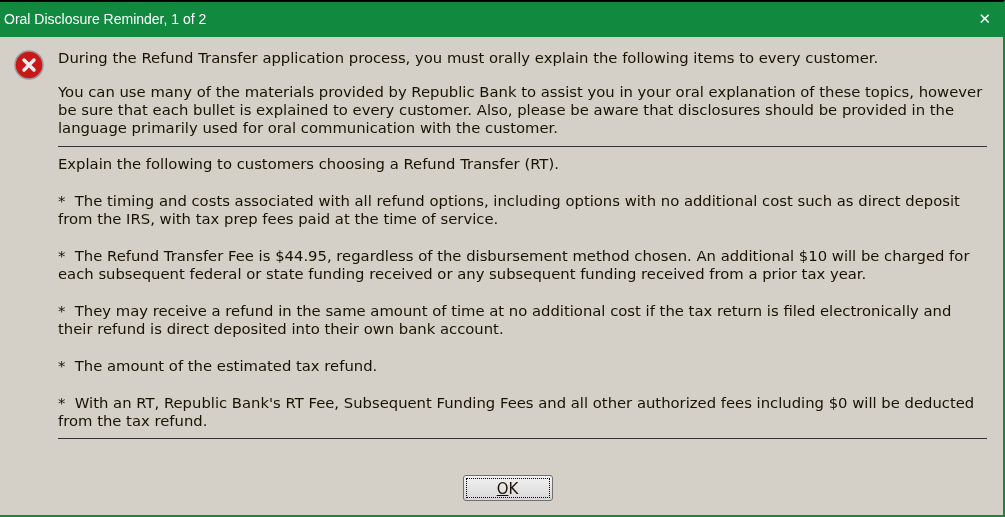 The height and width of the screenshot is (517, 1005). Describe the element at coordinates (521, 110) in the screenshot. I see `intro-paragraph: You can use many of the materials provided by Republic Bank to assist you in your oral explanation of these topics, however be sure that each bullet is explained to every customer. Also, please be aware that disclosures should be provided in the language primarily used for oral communication with the customer.` at that location.